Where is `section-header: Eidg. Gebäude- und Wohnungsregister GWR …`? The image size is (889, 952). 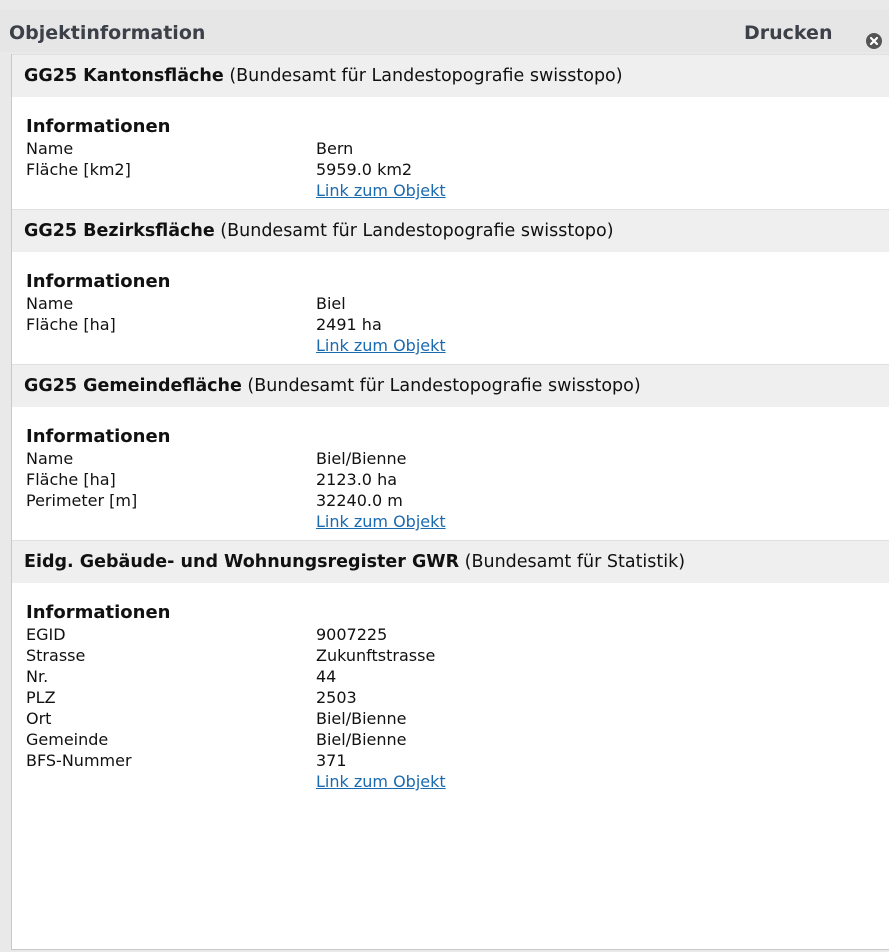 section-header: Eidg. Gebäude- und Wohnungsregister GWR … is located at coordinates (450, 561).